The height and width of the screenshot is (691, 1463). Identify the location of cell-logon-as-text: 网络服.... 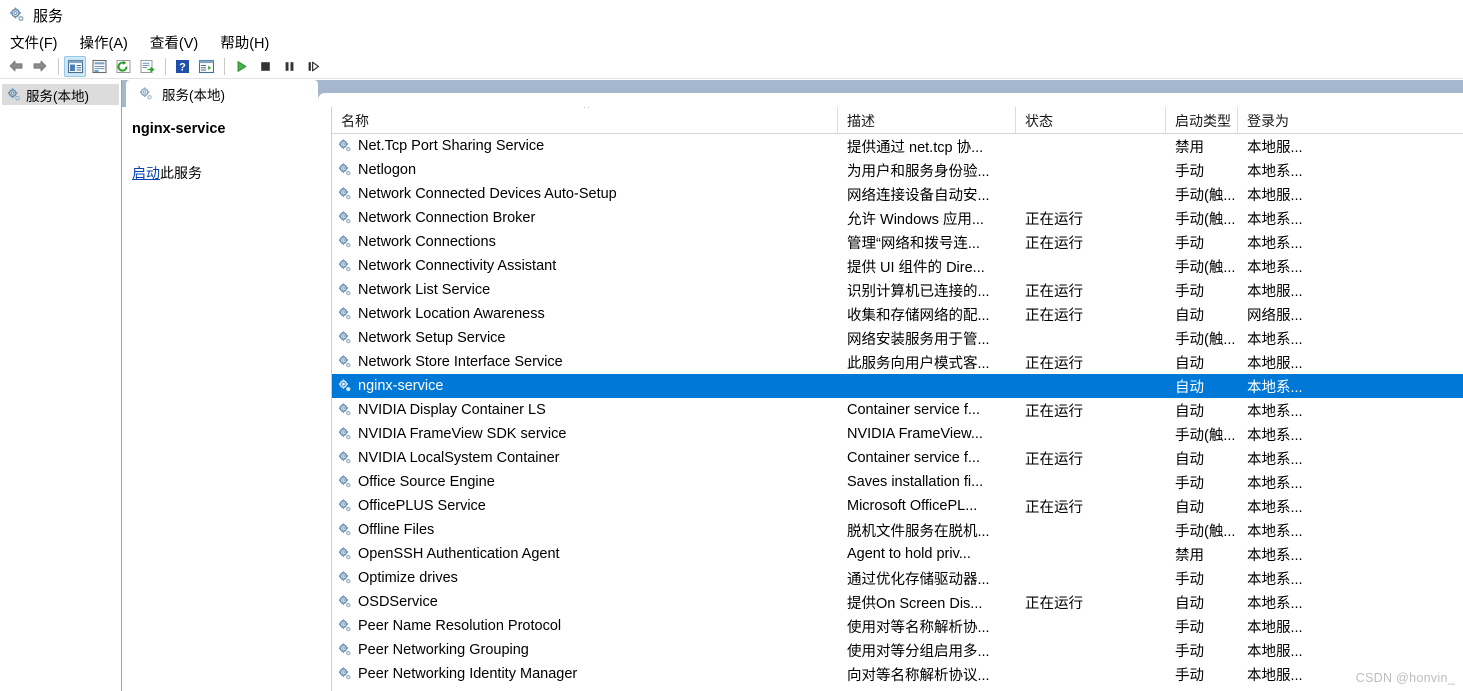
(1275, 315).